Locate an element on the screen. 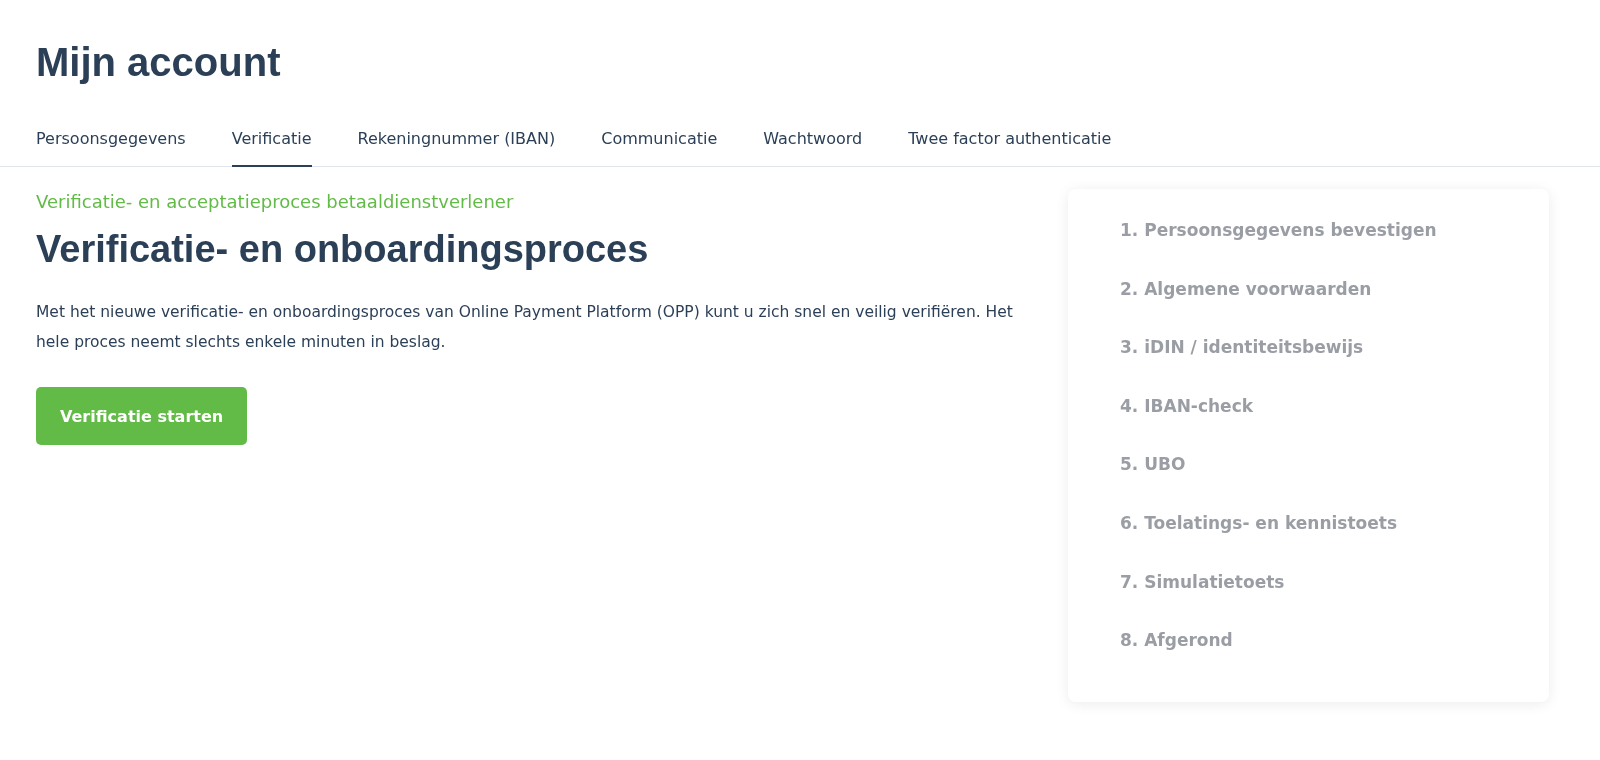  step-label: 7. Simulatietoets is located at coordinates (1203, 582).